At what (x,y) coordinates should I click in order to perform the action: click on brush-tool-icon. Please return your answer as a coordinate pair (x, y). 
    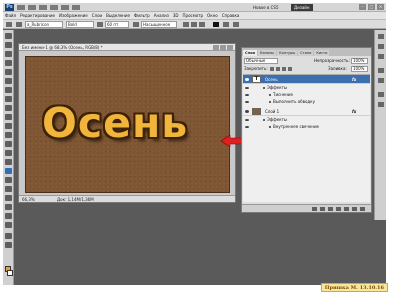
    Looking at the image, I should click on (8, 99).